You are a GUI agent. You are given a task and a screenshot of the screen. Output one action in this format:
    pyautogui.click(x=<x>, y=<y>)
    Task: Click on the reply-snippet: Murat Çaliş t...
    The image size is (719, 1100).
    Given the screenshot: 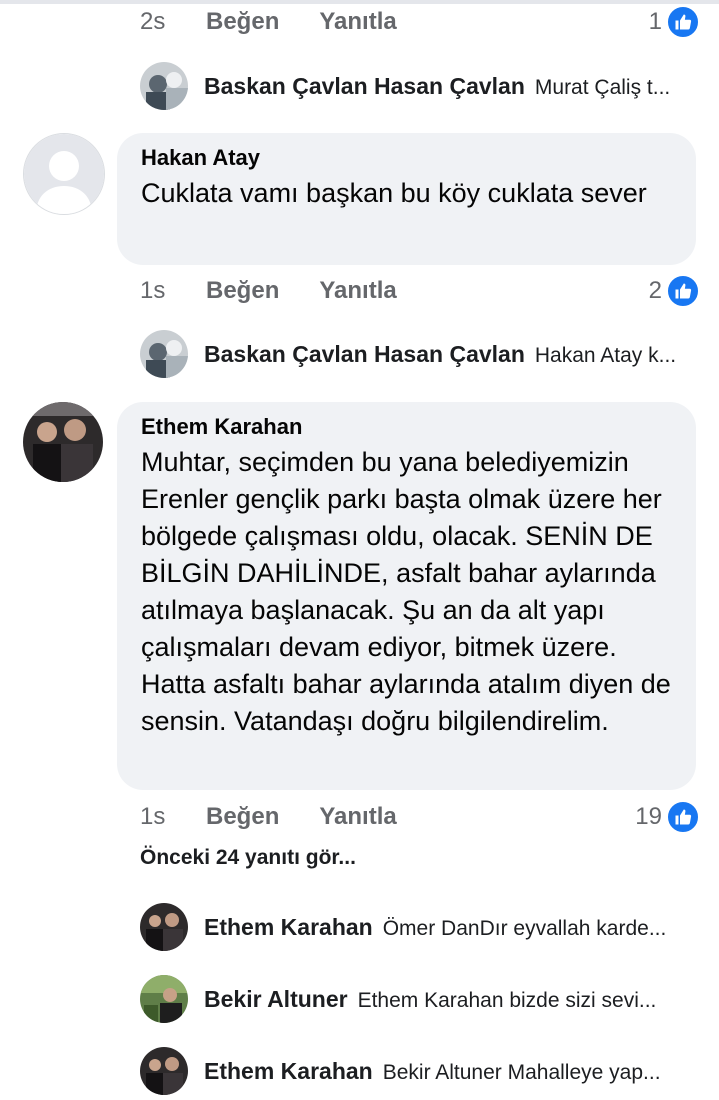 What is the action you would take?
    pyautogui.click(x=602, y=87)
    